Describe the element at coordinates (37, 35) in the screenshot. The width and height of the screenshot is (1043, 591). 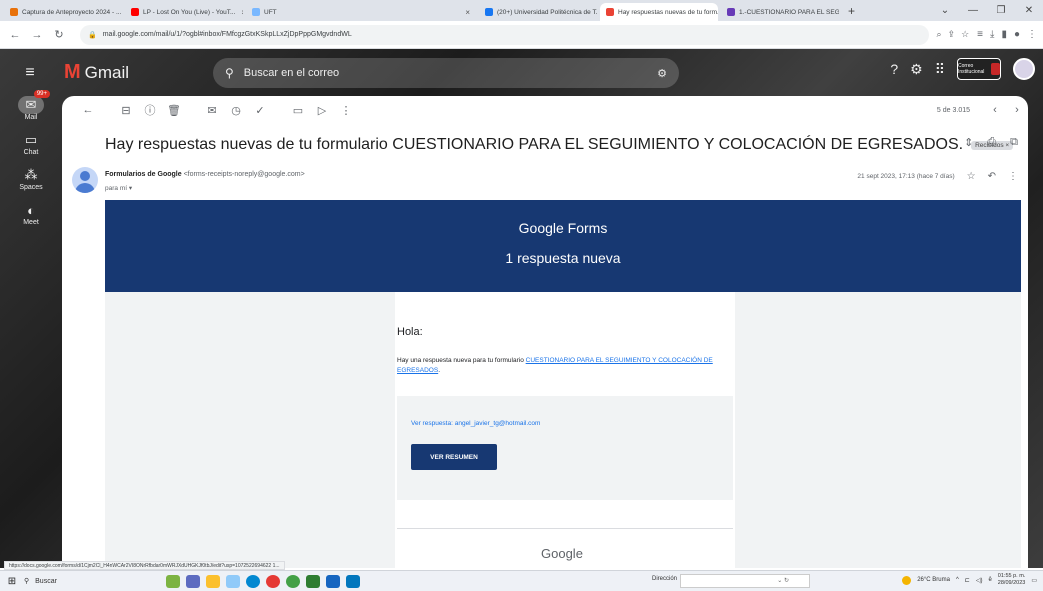
I see `forward-icon: →` at that location.